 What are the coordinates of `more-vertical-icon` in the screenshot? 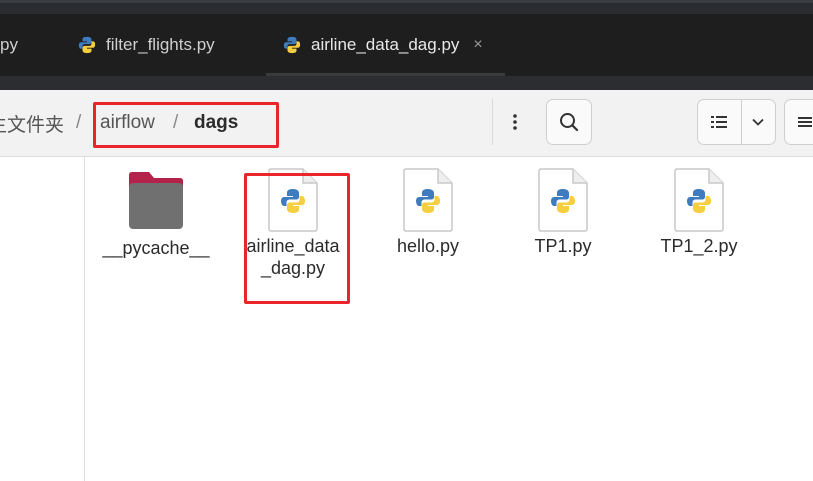 It's located at (514, 122).